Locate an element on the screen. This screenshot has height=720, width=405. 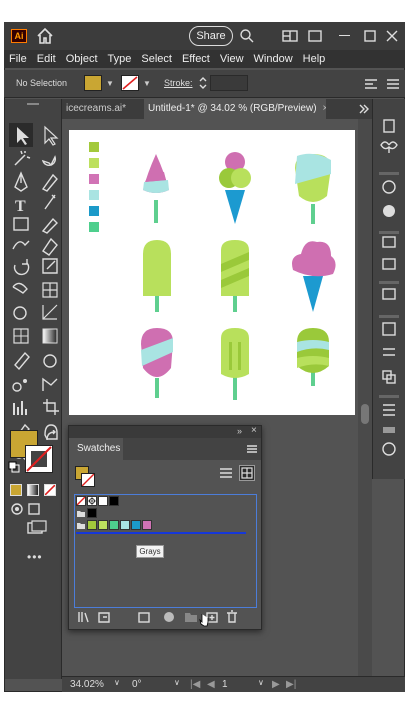
magic-wand-tool-icon is located at coordinates (22, 158).